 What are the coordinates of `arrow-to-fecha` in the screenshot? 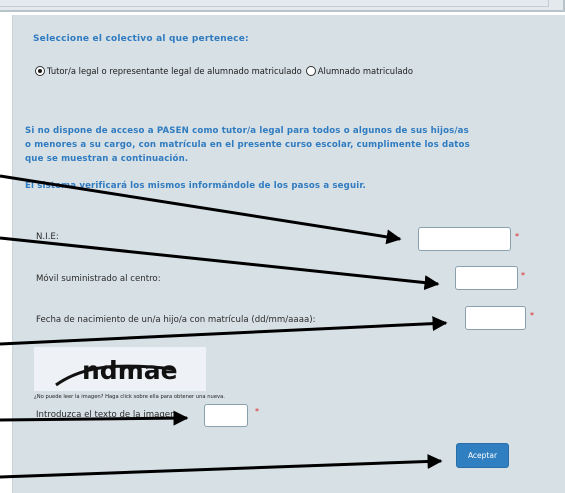 It's located at (224, 331).